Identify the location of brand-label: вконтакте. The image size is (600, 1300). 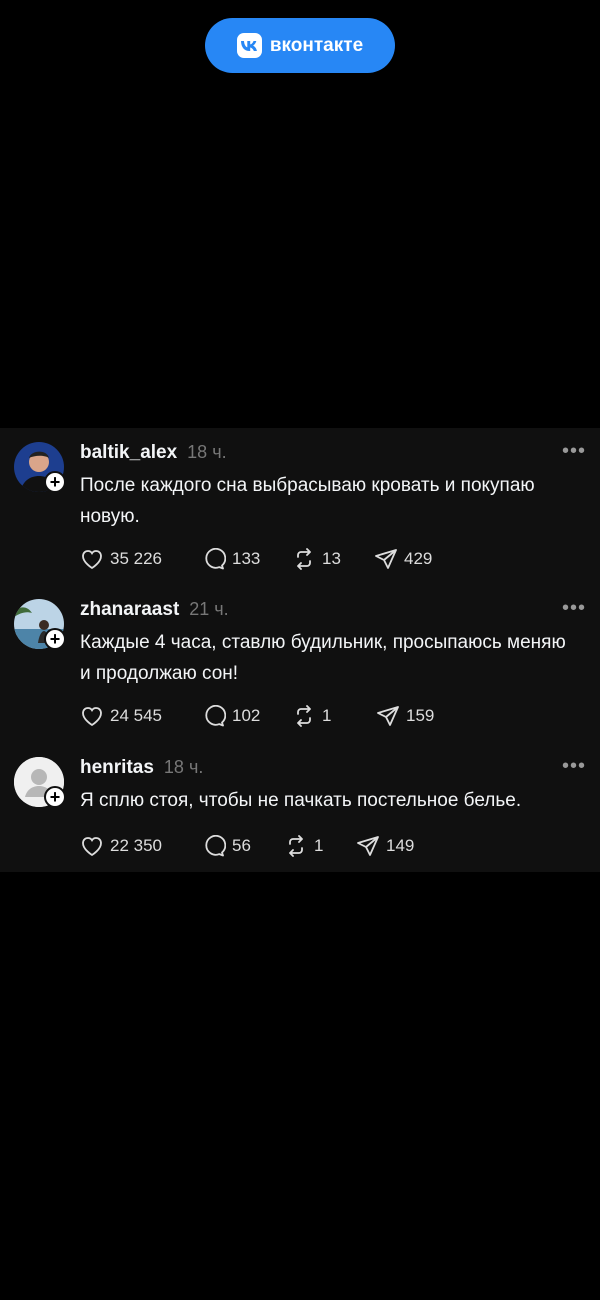
(316, 45).